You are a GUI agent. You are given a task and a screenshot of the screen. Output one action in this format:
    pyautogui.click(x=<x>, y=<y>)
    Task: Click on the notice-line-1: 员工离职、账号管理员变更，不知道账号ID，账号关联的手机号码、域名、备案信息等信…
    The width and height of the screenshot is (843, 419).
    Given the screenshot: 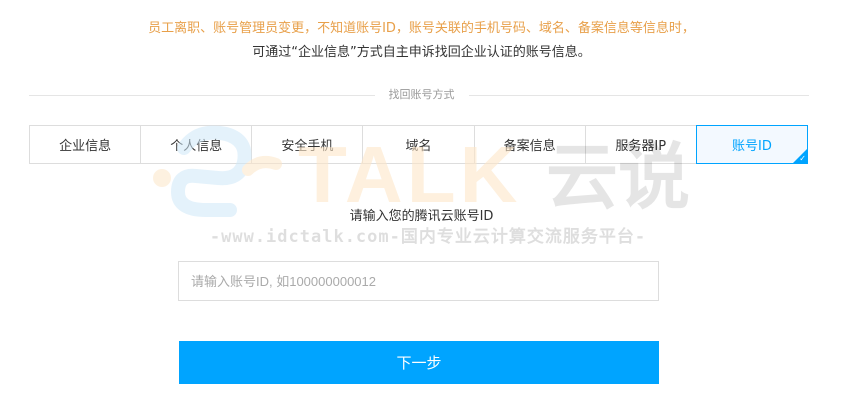 What is the action you would take?
    pyautogui.click(x=421, y=28)
    